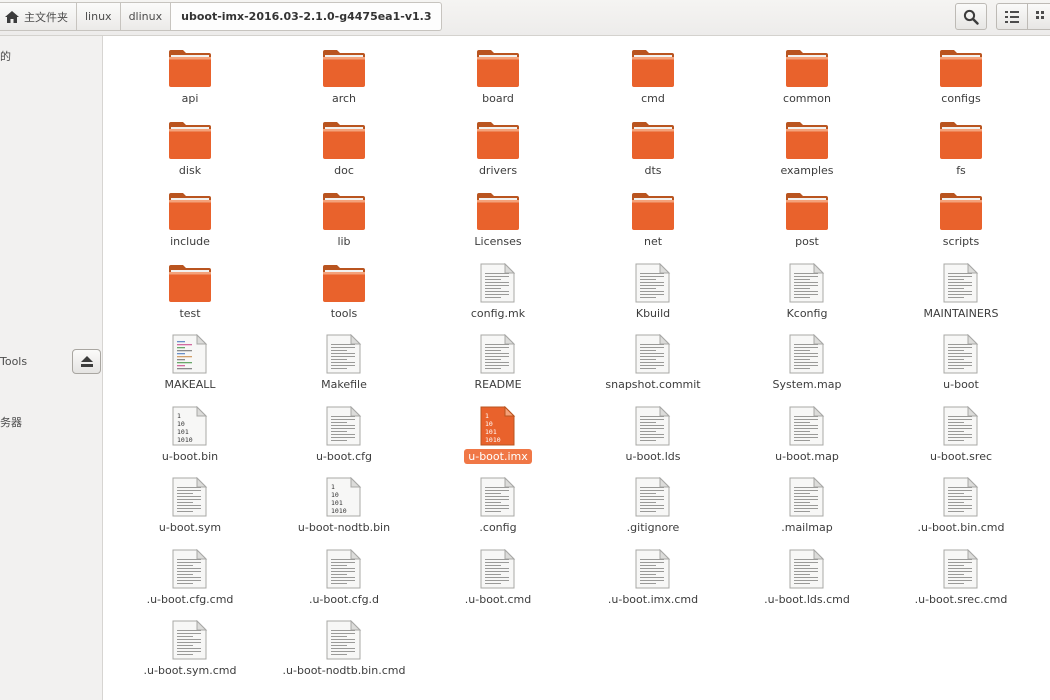 The image size is (1050, 700). Describe the element at coordinates (807, 510) in the screenshot. I see `file-item: .mailmap` at that location.